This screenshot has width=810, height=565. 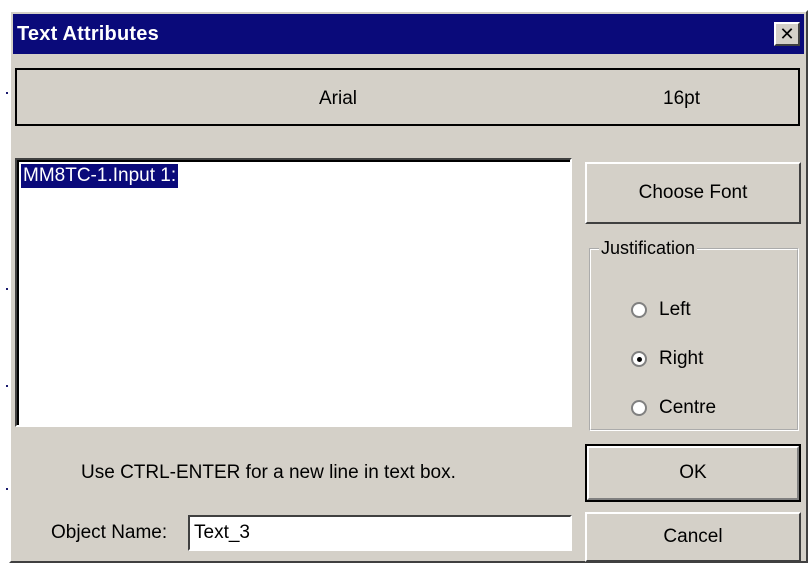 I want to click on object-name-label: Object Name:, so click(x=109, y=532).